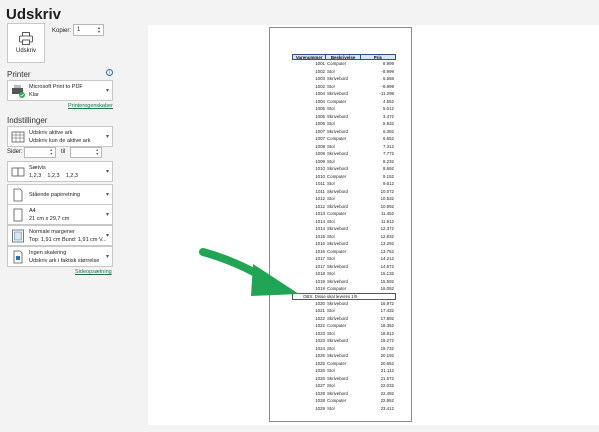 This screenshot has height=432, width=599. Describe the element at coordinates (344, 364) in the screenshot. I see `table-row: 1025 Computer 20.652` at that location.